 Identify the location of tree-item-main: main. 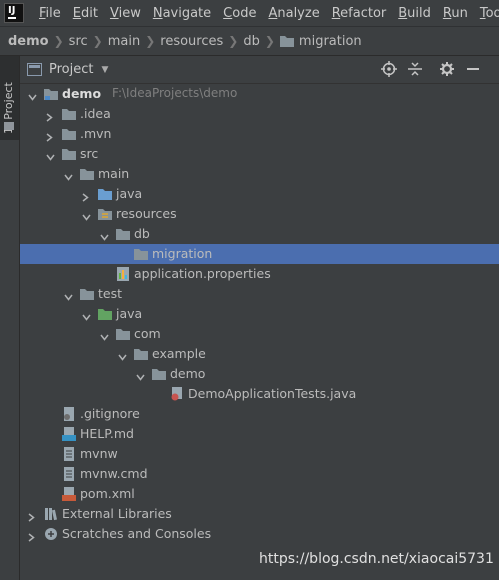
(259, 174).